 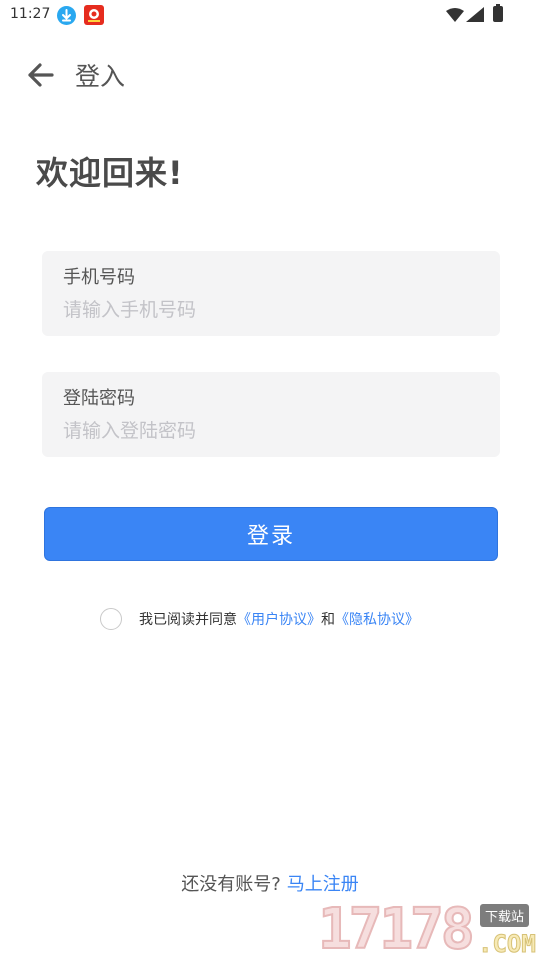 I want to click on user-agreement-link: 《用户协议》, so click(x=279, y=619).